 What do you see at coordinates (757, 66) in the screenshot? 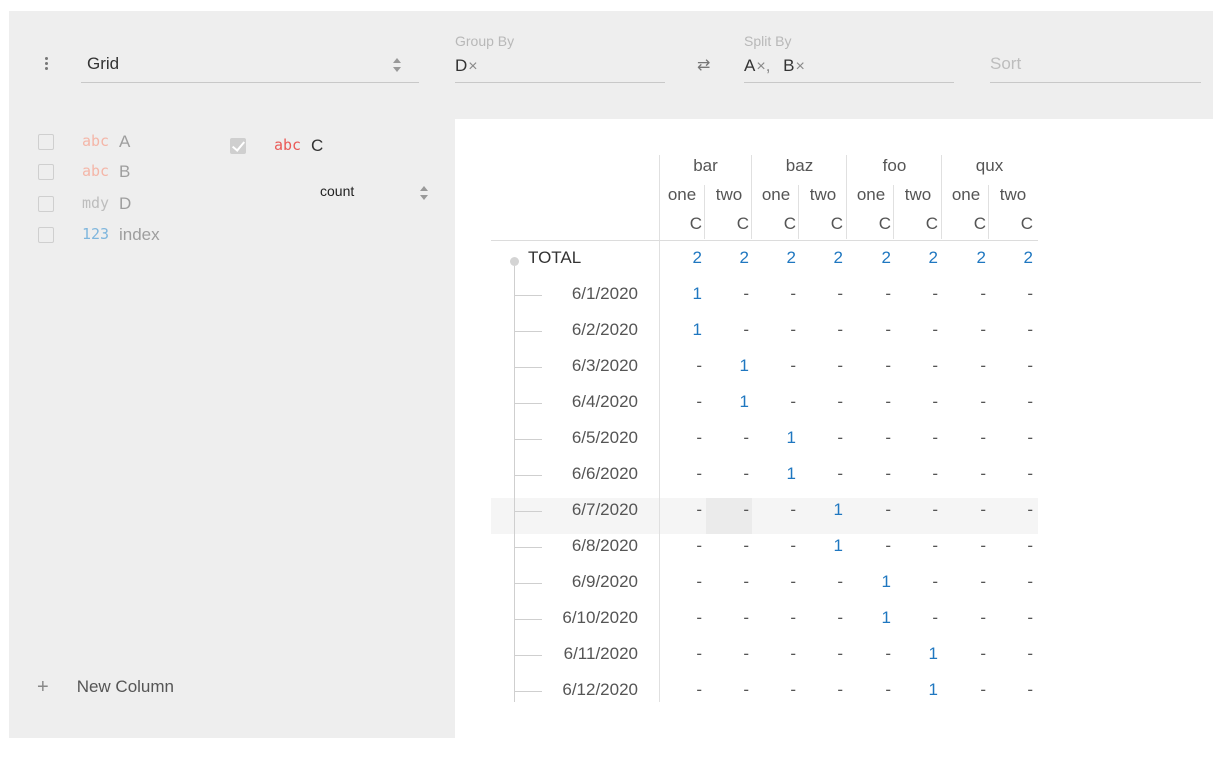
I see `split-by-pill: A×,` at bounding box center [757, 66].